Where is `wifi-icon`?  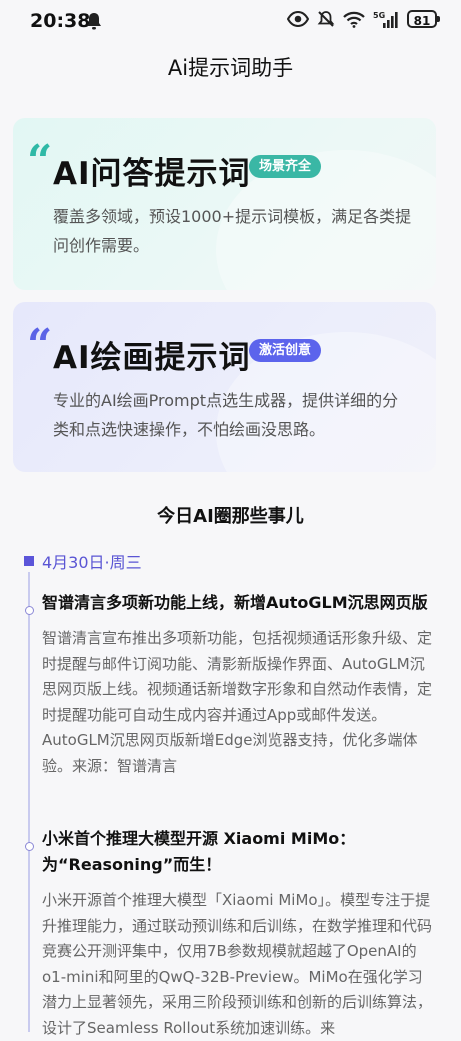
wifi-icon is located at coordinates (354, 19).